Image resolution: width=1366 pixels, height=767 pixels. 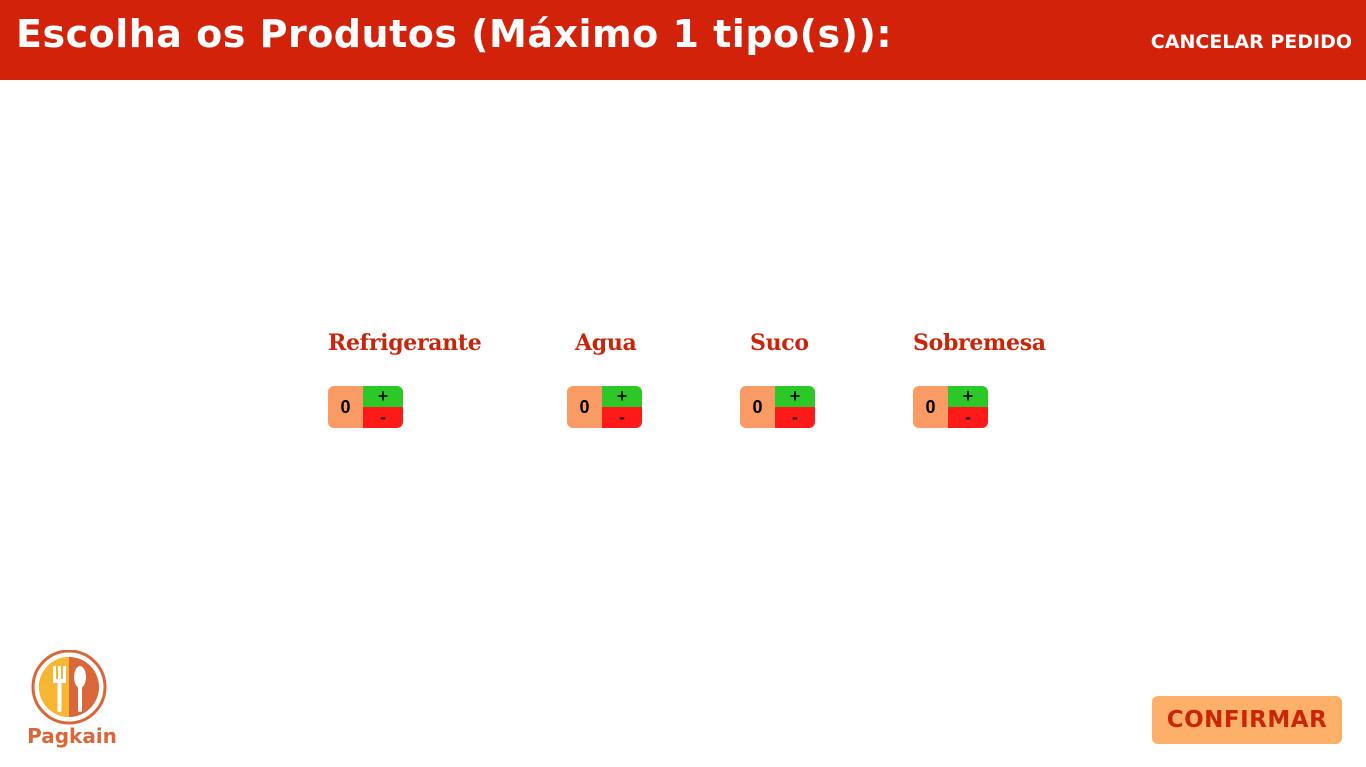 What do you see at coordinates (454, 34) in the screenshot?
I see `page-title: Escolha os Produtos (Máximo 1 tipo(s)):` at bounding box center [454, 34].